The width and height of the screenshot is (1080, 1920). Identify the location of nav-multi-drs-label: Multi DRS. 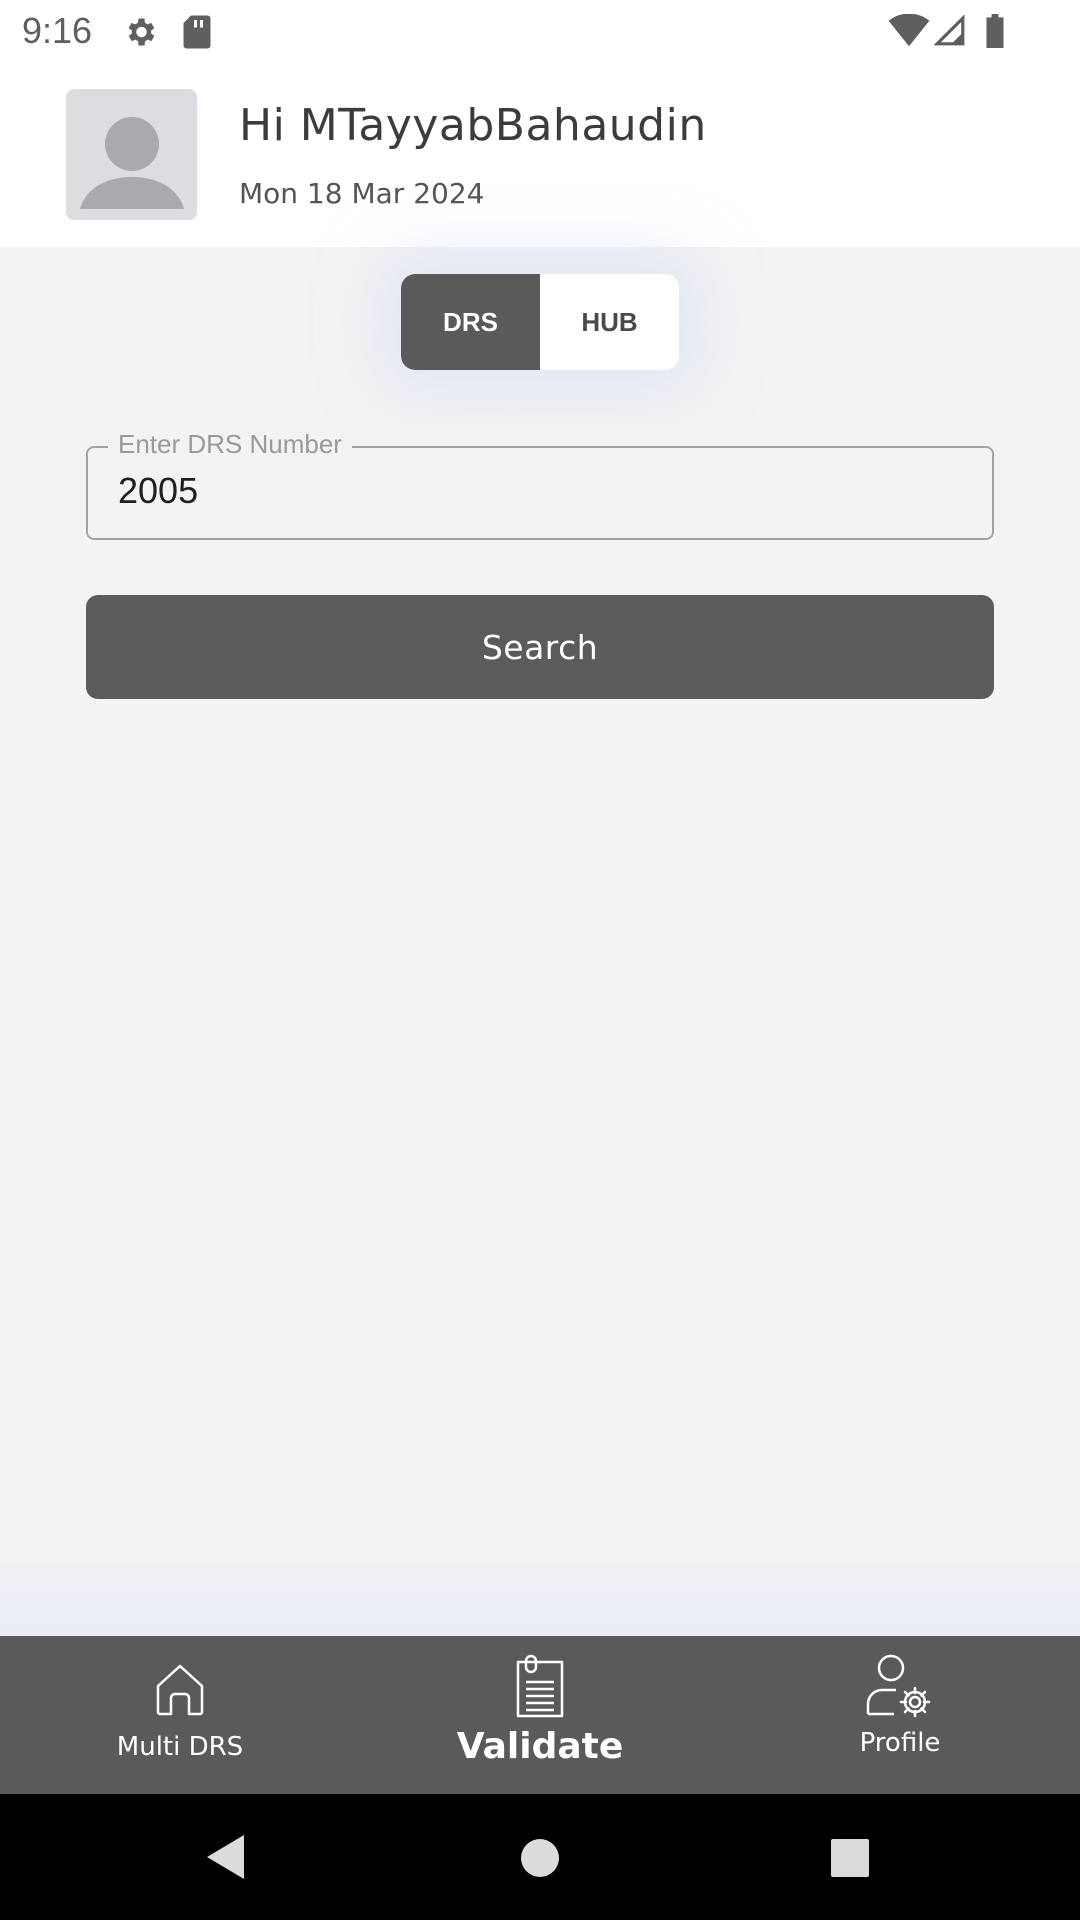
(180, 1747).